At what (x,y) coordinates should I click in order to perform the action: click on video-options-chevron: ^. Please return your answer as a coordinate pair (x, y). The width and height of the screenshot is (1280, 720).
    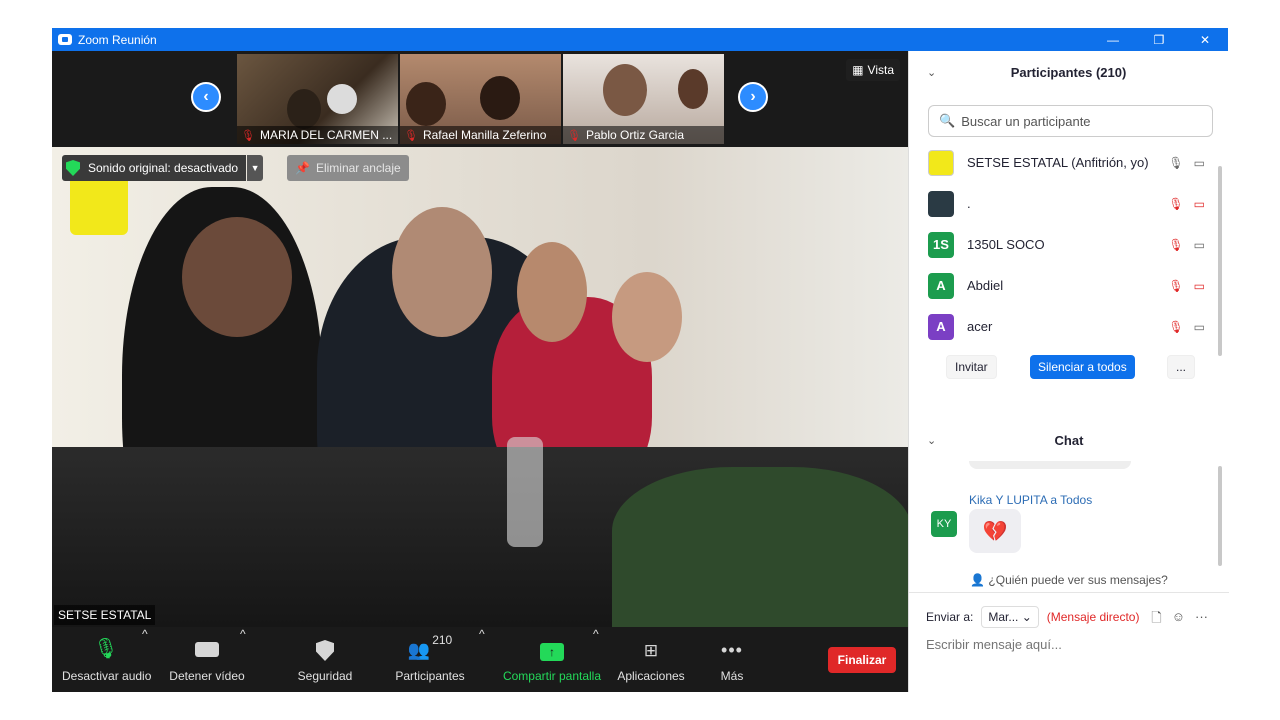
    Looking at the image, I should click on (243, 659).